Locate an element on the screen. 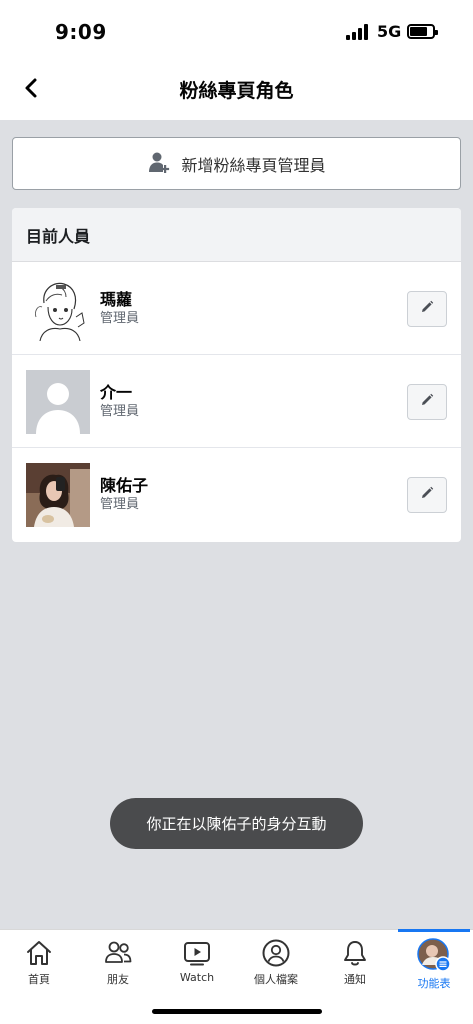 The height and width of the screenshot is (1024, 473). tab-profile: 個人檔案 is located at coordinates (276, 968).